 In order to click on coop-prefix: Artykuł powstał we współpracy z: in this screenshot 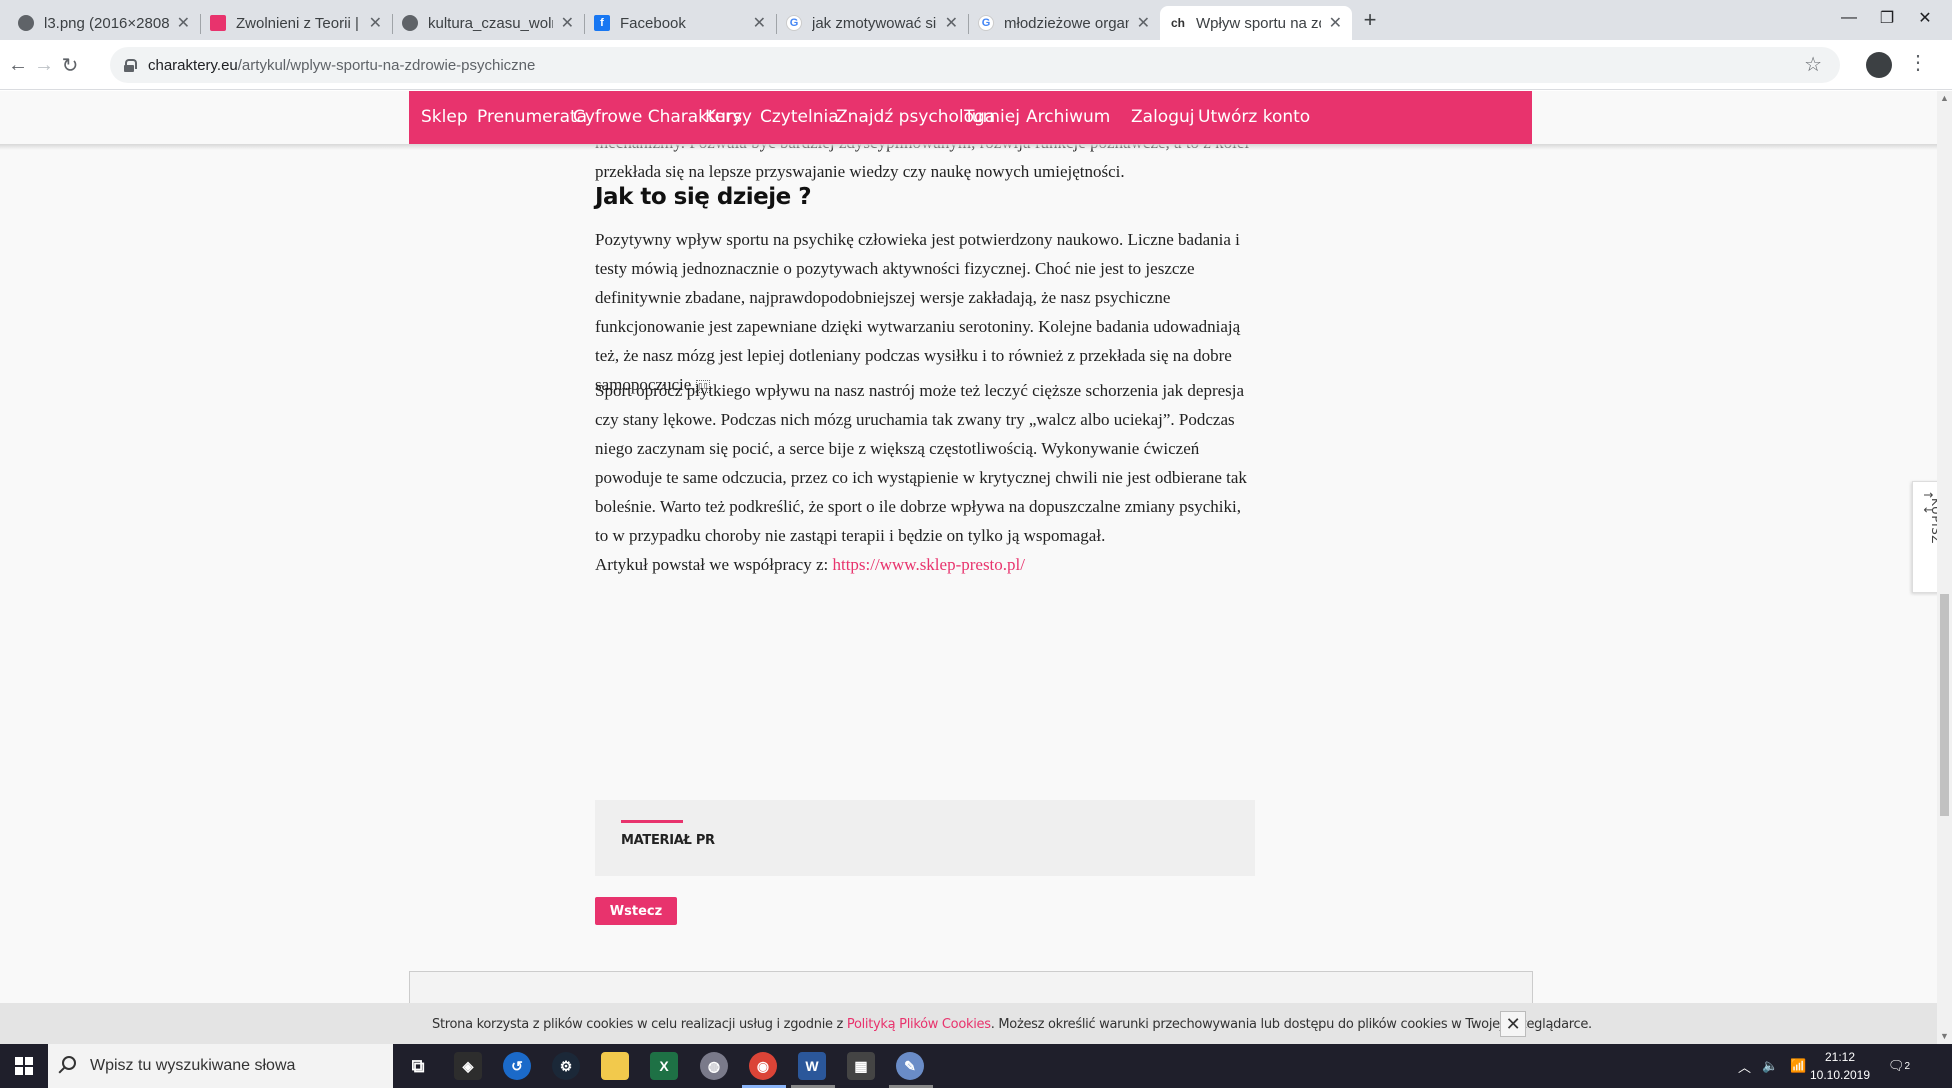, I will do `click(714, 564)`.